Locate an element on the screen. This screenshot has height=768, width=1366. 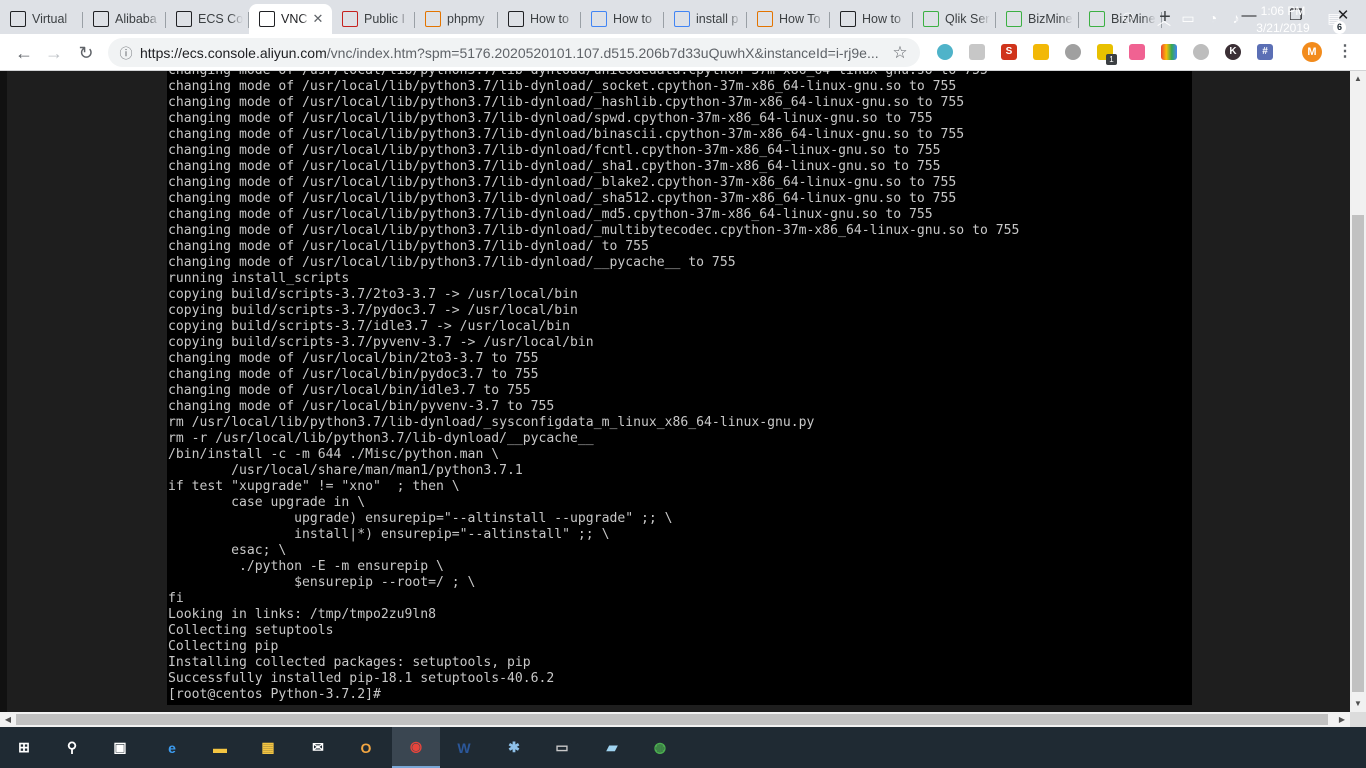
extension-2-icon is located at coordinates (977, 52).